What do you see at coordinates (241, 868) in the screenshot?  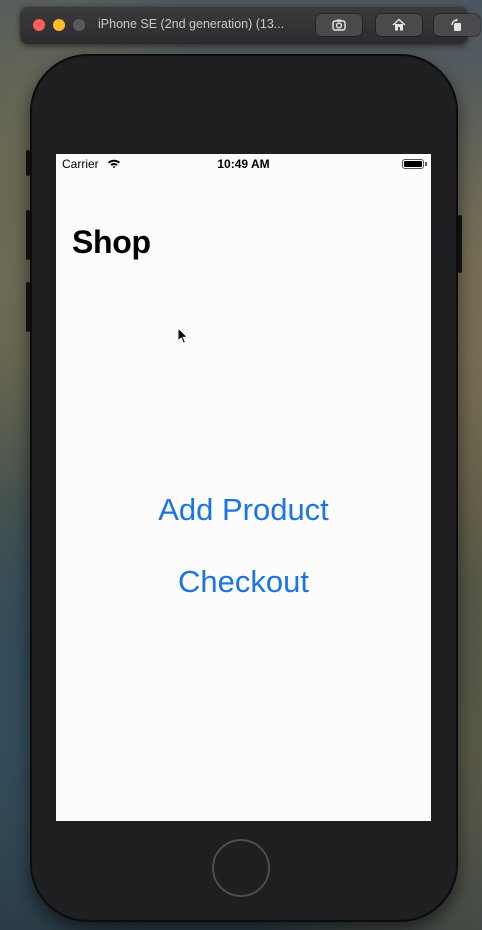 I see `device-home-button` at bounding box center [241, 868].